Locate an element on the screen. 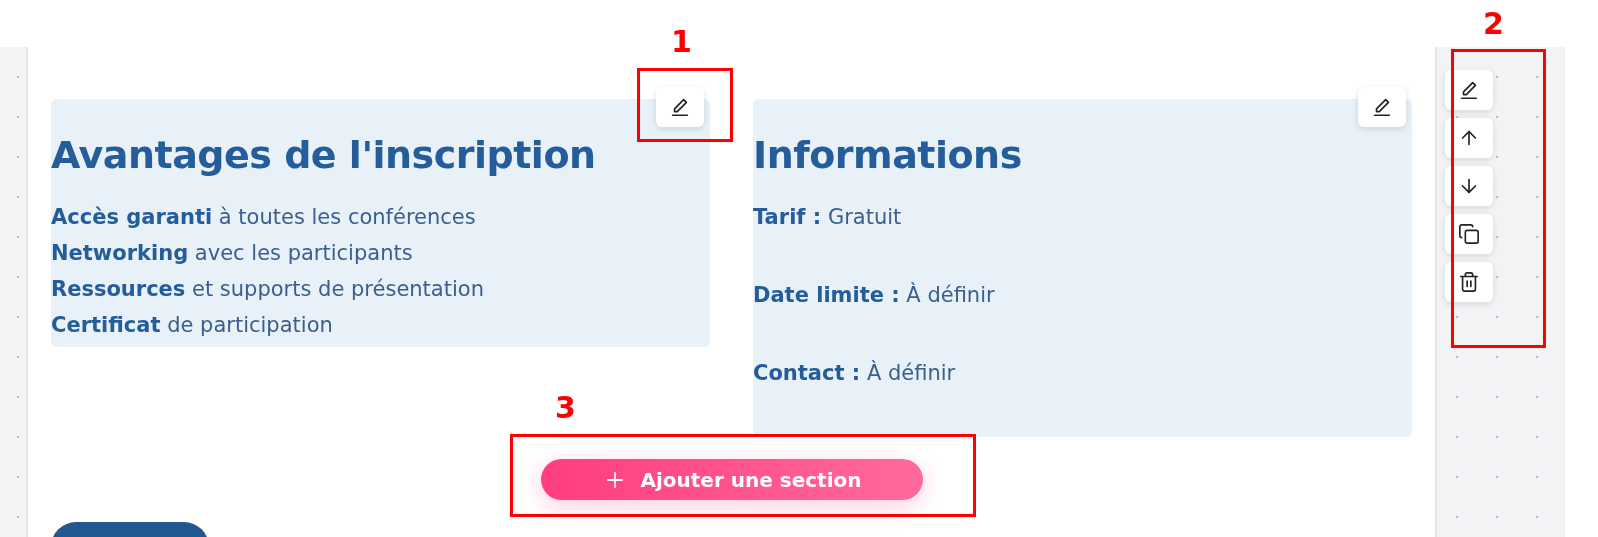  annotation-number: 1 is located at coordinates (681, 42).